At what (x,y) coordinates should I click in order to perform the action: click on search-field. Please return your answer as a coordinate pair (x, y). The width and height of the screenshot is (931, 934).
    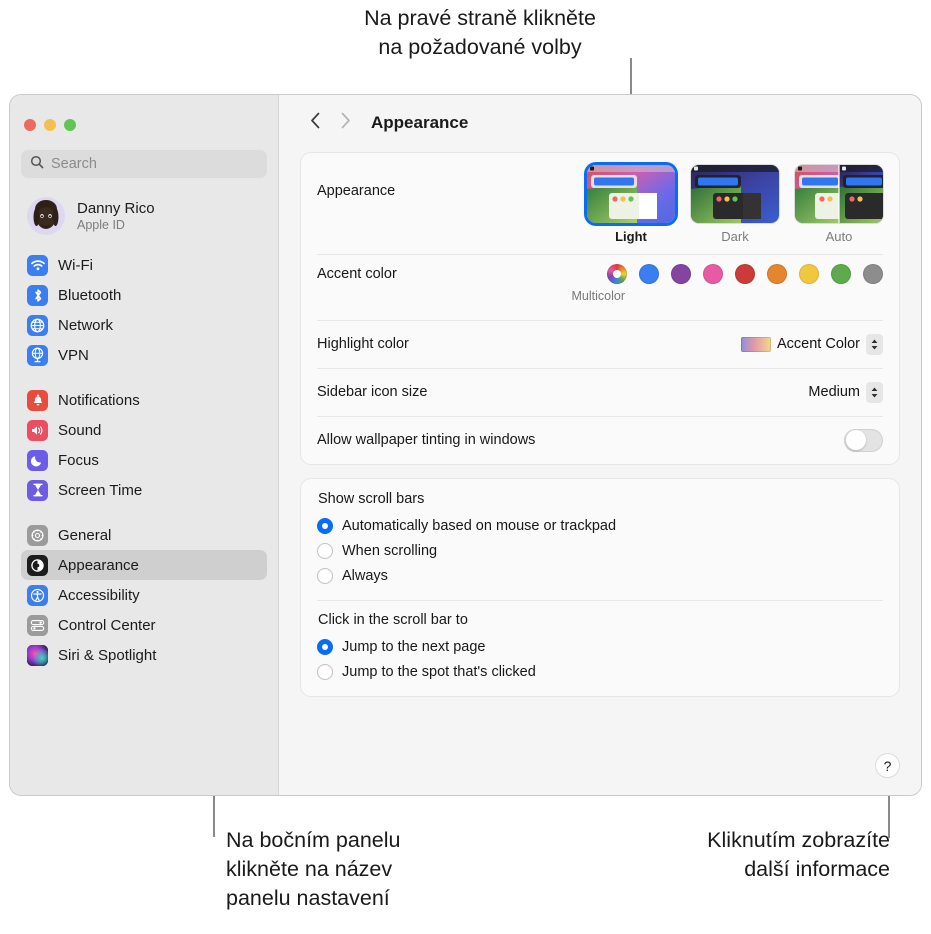
    Looking at the image, I should click on (144, 164).